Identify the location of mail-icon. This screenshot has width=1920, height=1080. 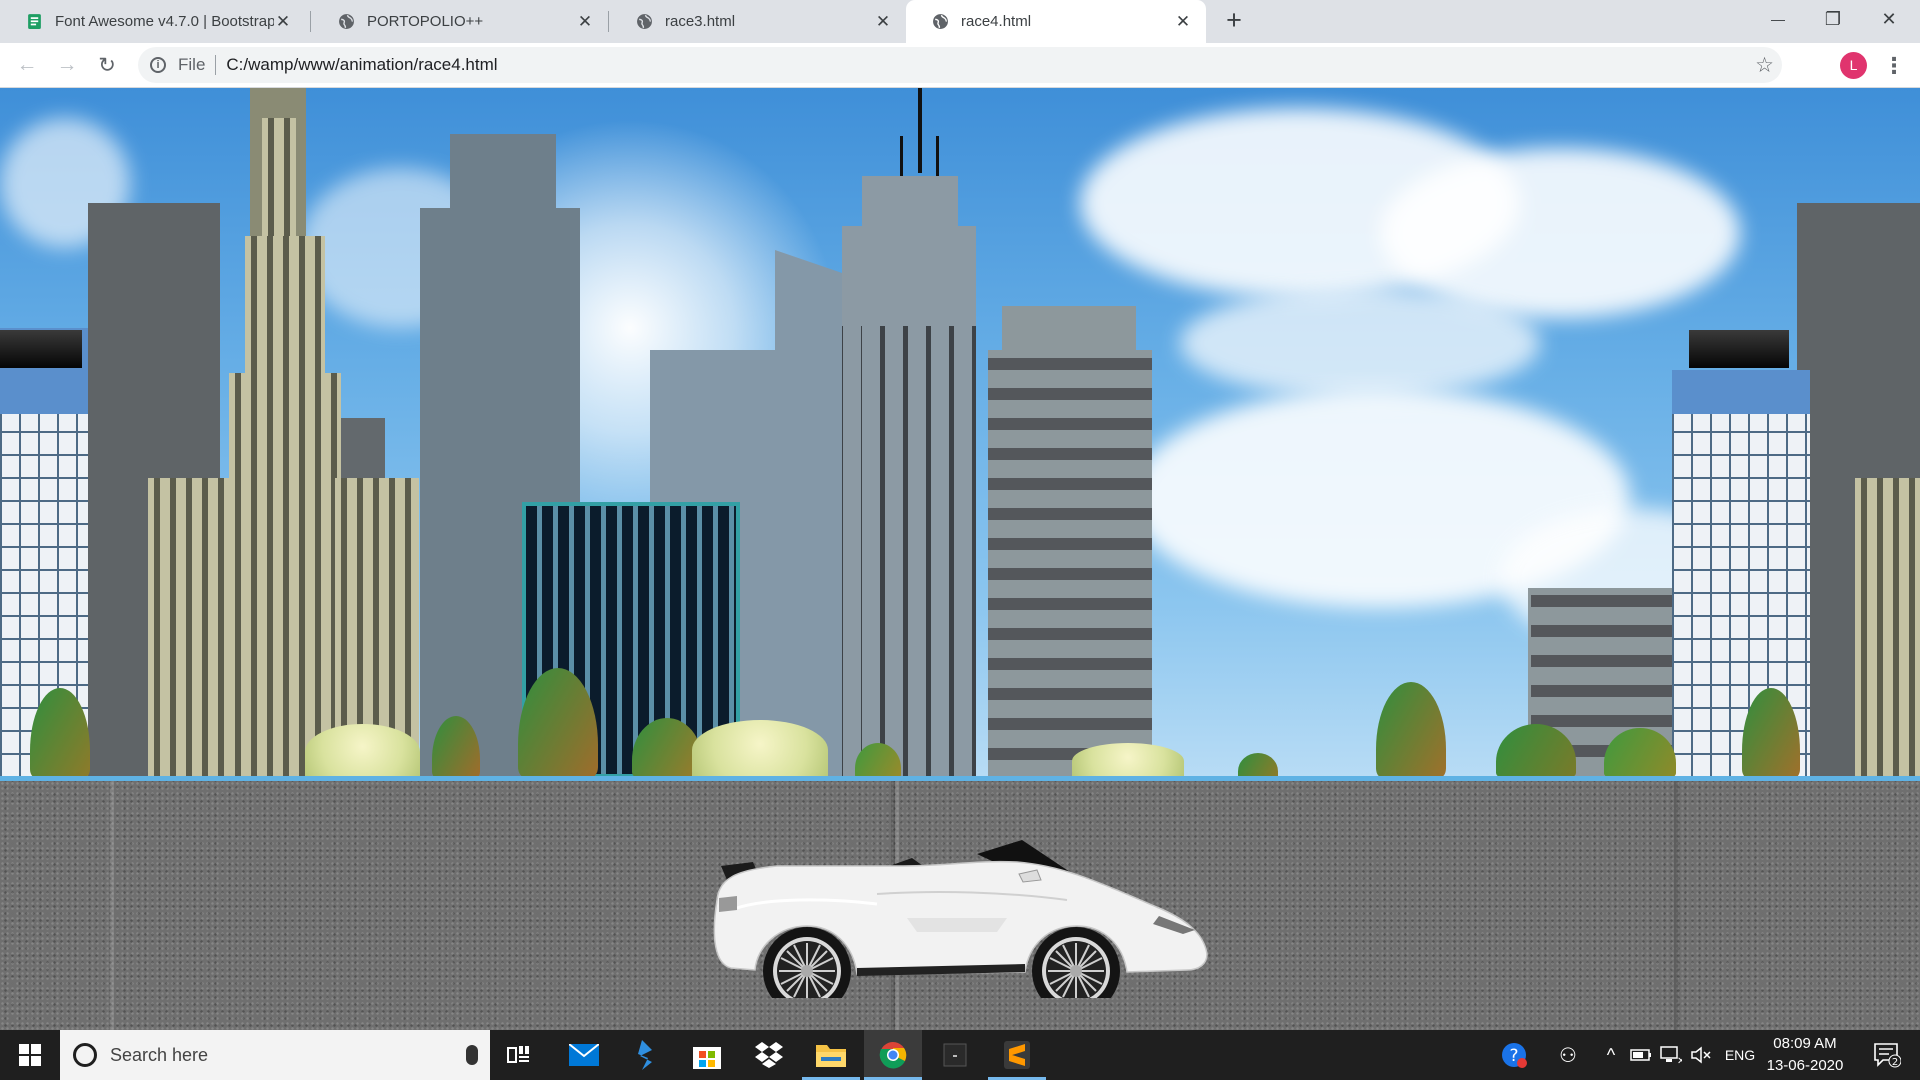
(584, 1055).